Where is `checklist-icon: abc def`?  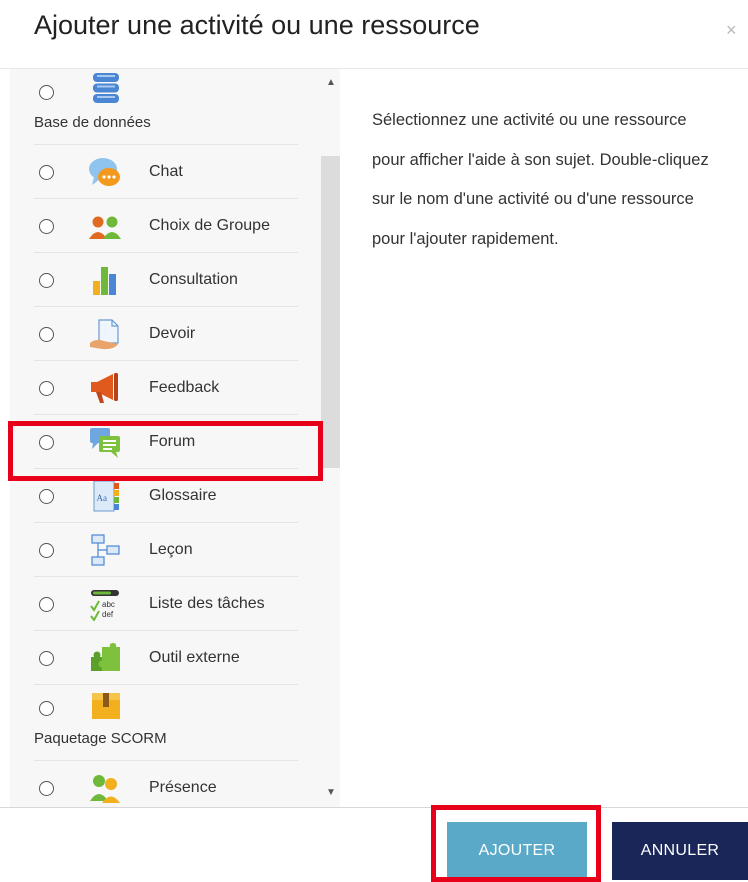 checklist-icon: abc def is located at coordinates (104, 605).